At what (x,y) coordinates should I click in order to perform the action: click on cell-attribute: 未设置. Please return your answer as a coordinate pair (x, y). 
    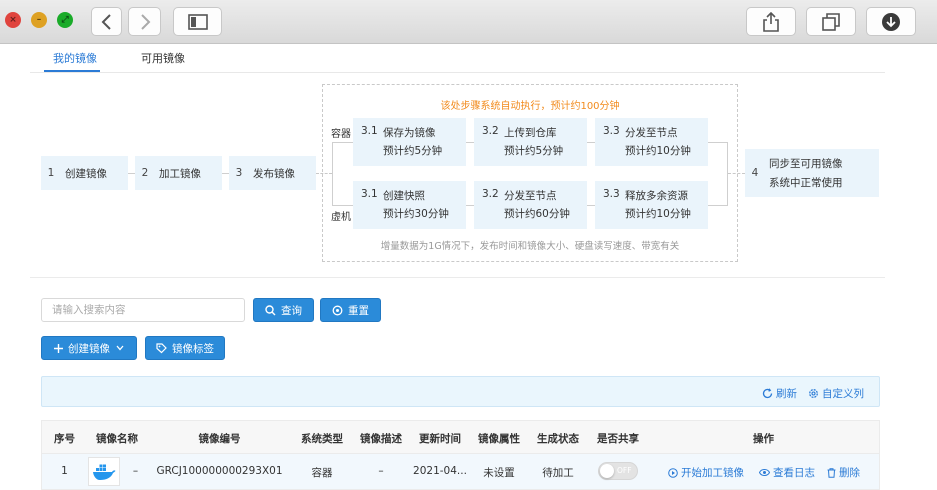
    Looking at the image, I should click on (499, 473).